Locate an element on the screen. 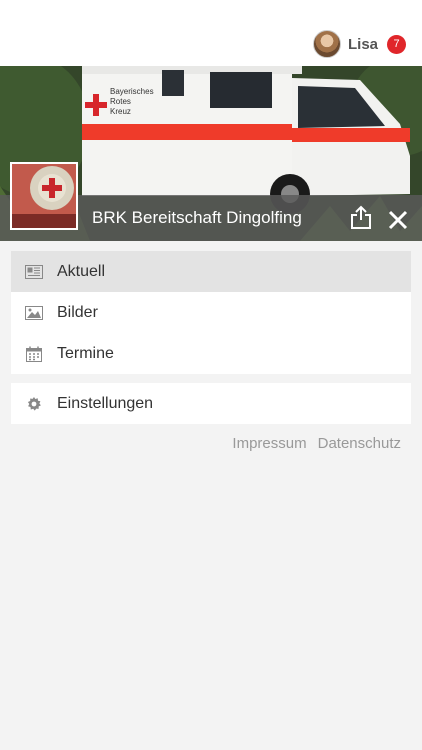 This screenshot has width=422, height=750. user-name: Lisa is located at coordinates (363, 44).